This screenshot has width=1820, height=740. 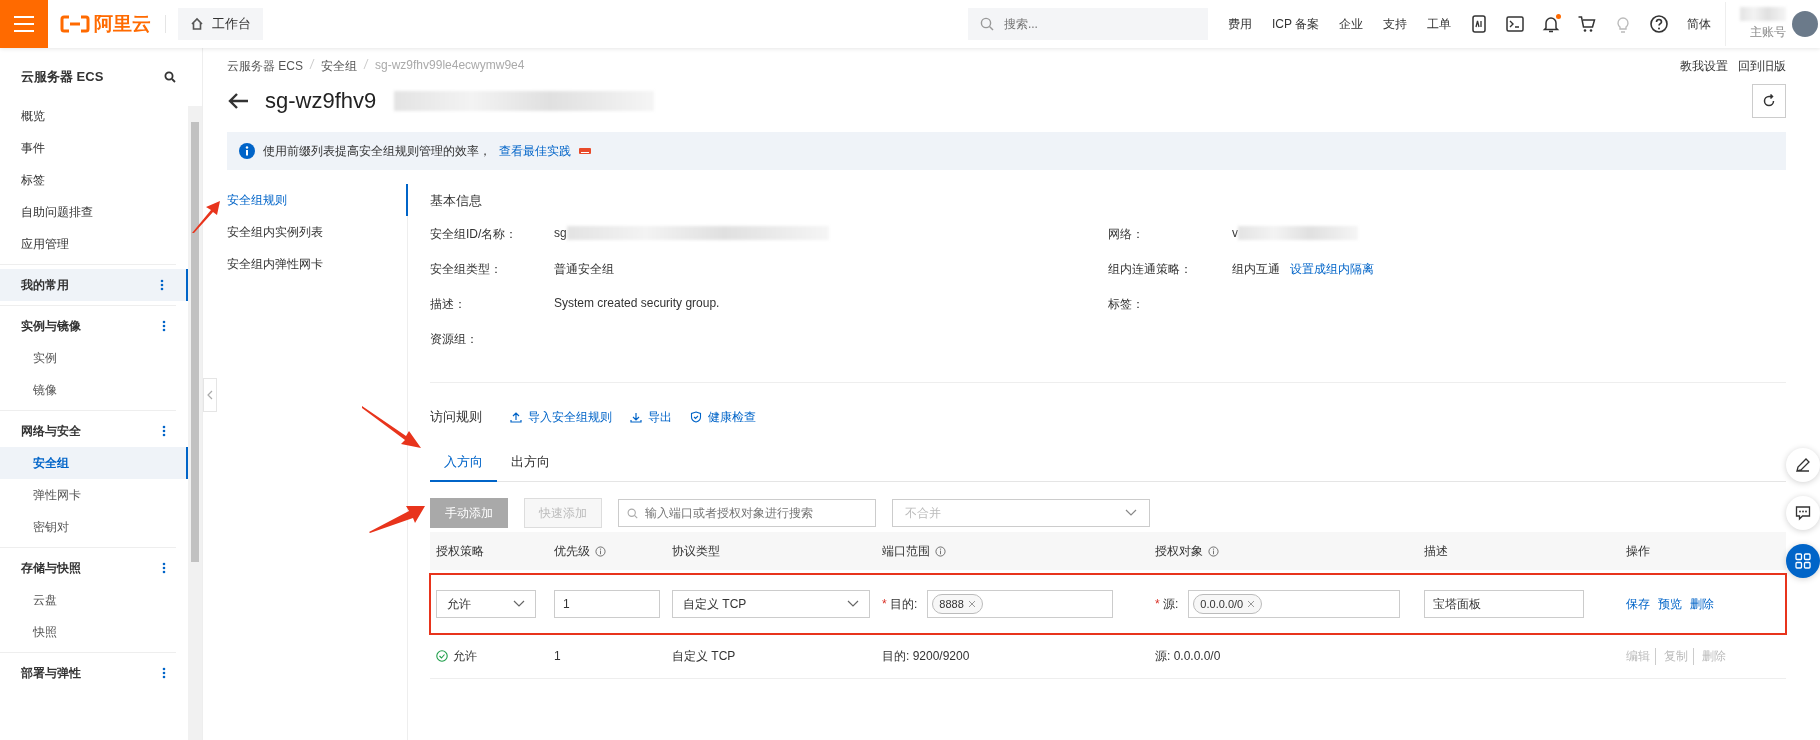 What do you see at coordinates (339, 66) in the screenshot?
I see `breadcrumb-link: 安全组` at bounding box center [339, 66].